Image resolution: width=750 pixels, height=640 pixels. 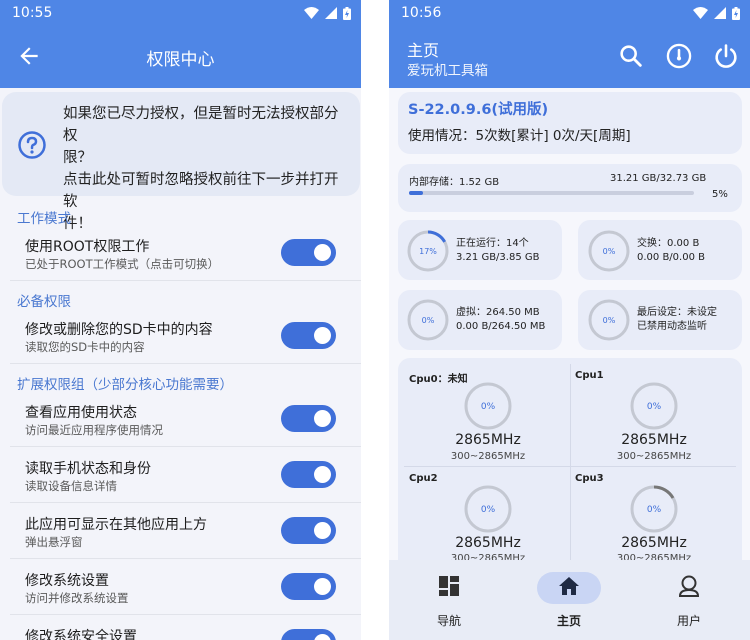 I want to click on storage-card, so click(x=570, y=188).